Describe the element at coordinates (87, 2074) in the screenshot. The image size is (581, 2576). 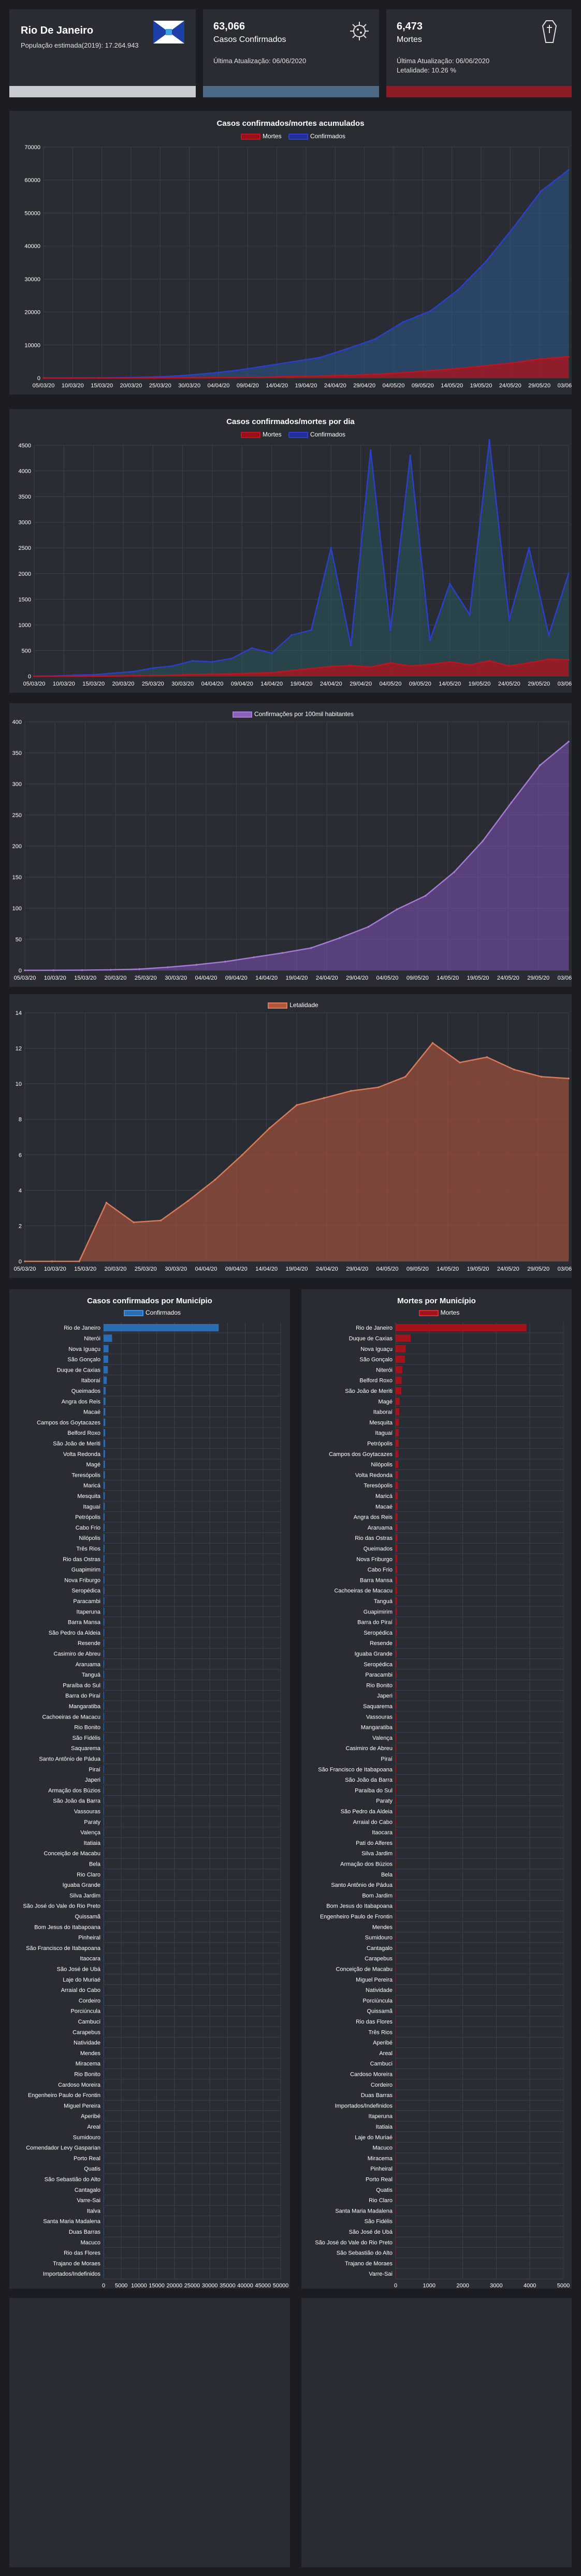
I see `category-label: Rio Bonito` at that location.